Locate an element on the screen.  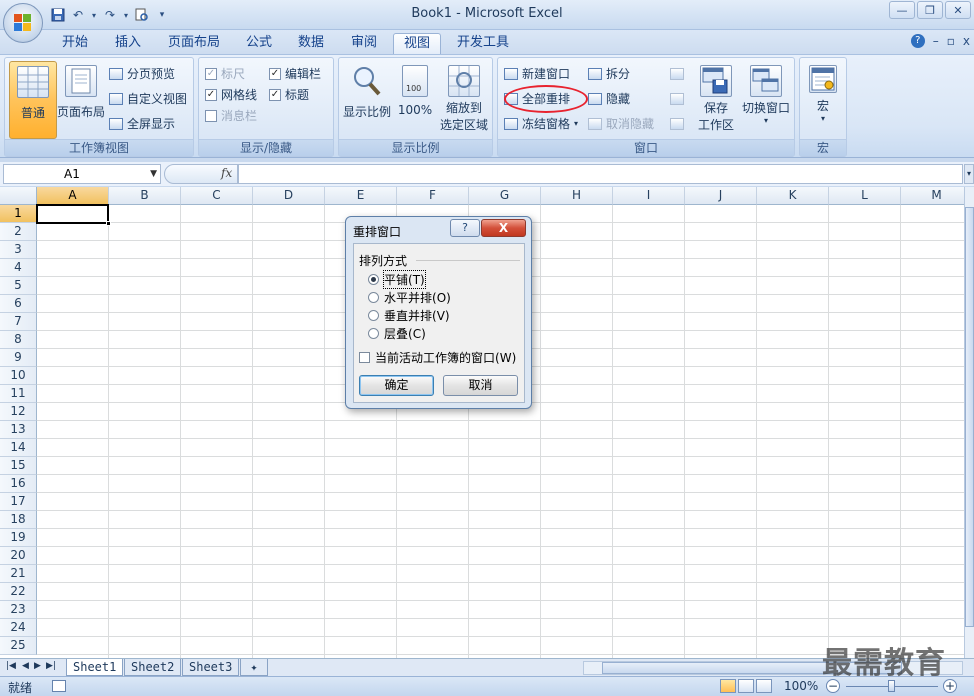
zoom-100-button: 100 100% is located at coordinates (415, 100).